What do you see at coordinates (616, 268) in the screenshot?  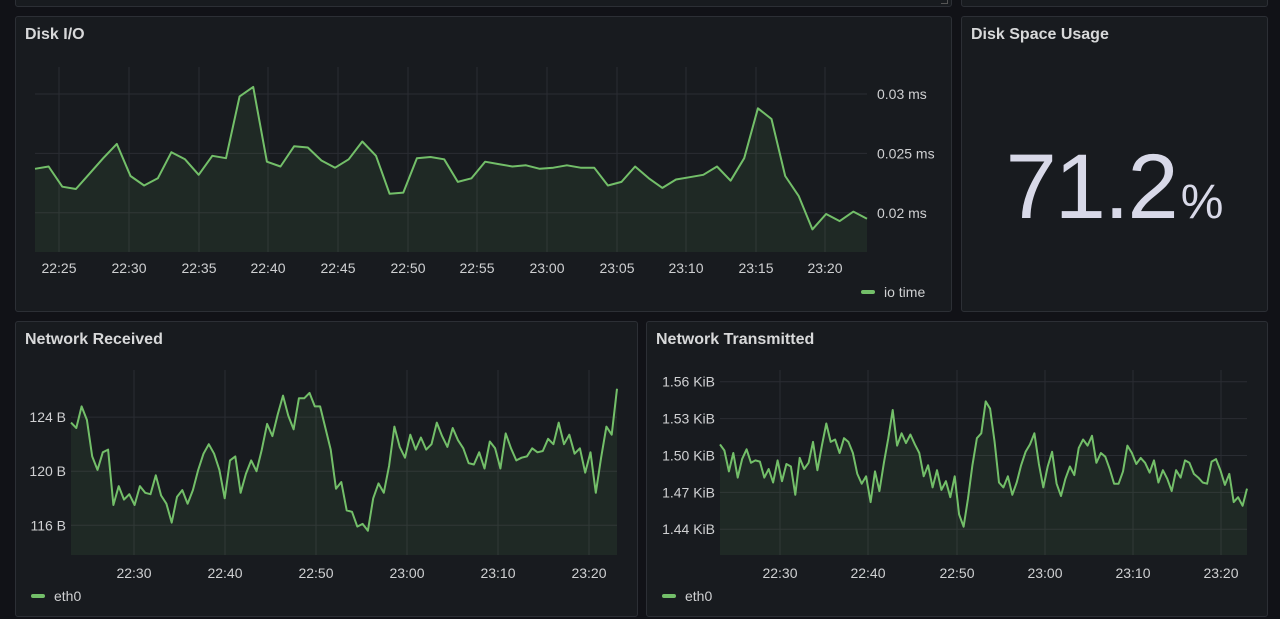 I see `x-tick-label: 23:05` at bounding box center [616, 268].